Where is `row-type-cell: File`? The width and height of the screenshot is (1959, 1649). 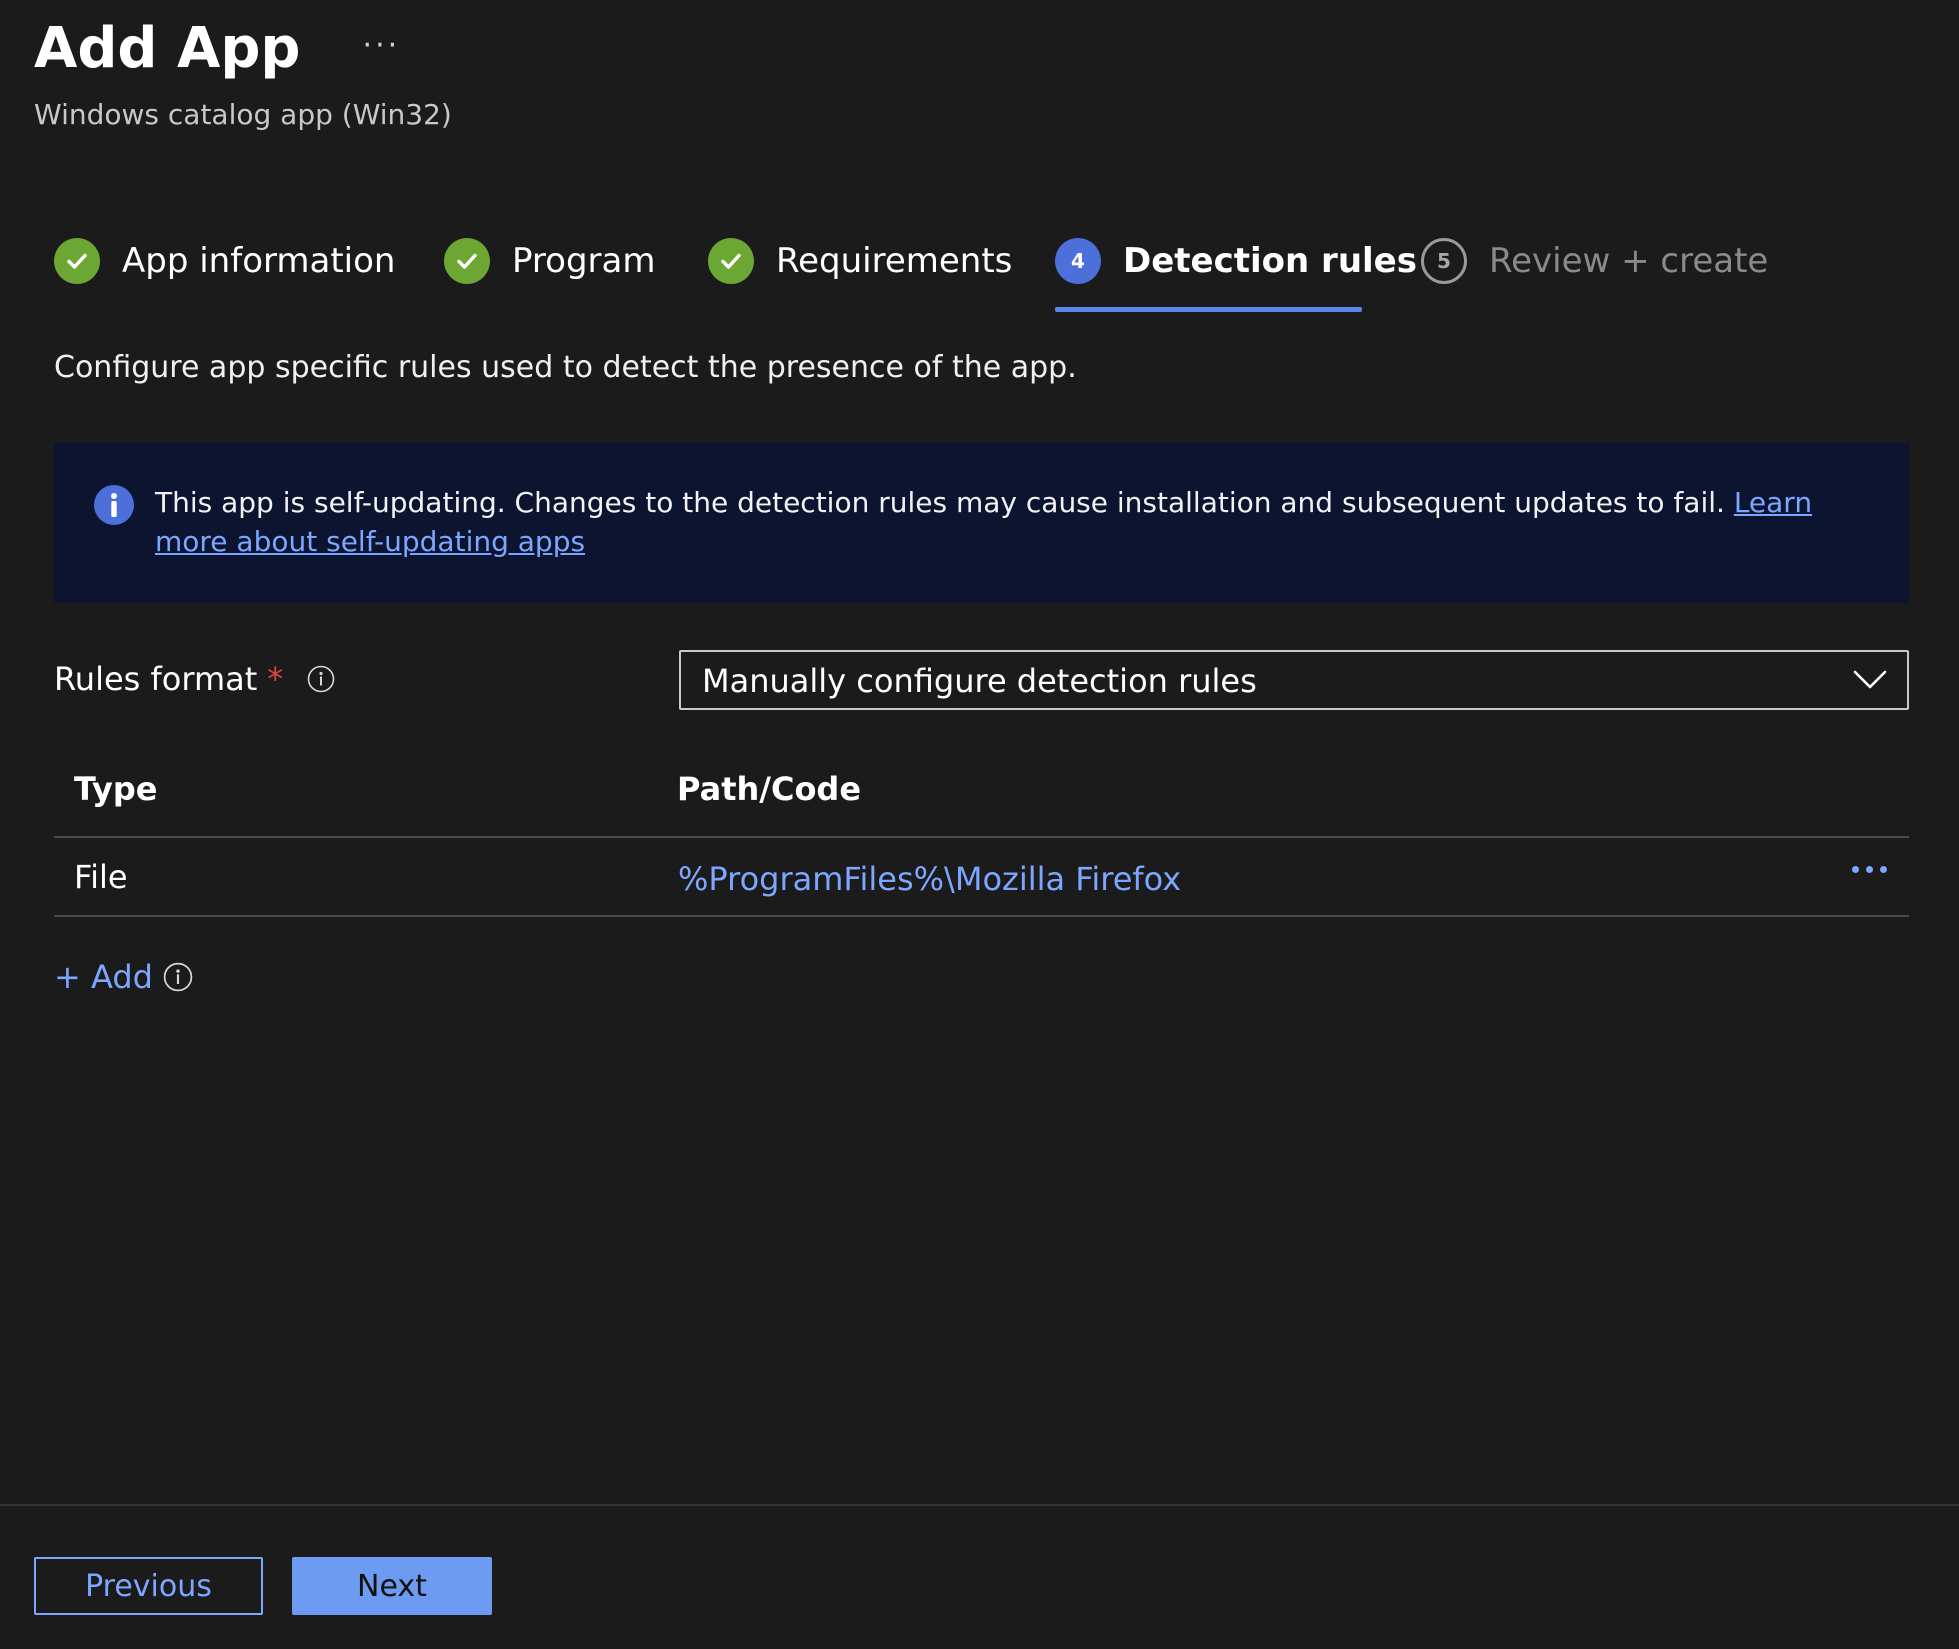
row-type-cell: File is located at coordinates (101, 877).